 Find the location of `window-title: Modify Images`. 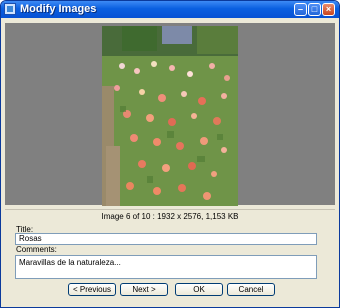

window-title: Modify Images is located at coordinates (58, 9).